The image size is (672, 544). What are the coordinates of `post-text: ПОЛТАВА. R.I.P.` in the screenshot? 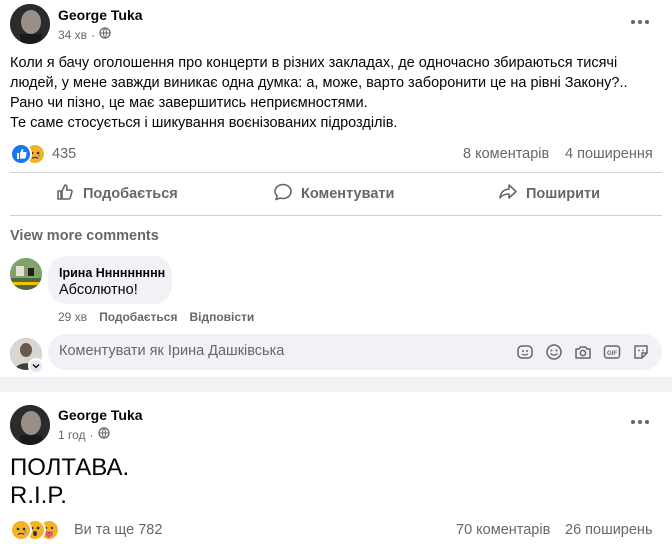 It's located at (69, 482).